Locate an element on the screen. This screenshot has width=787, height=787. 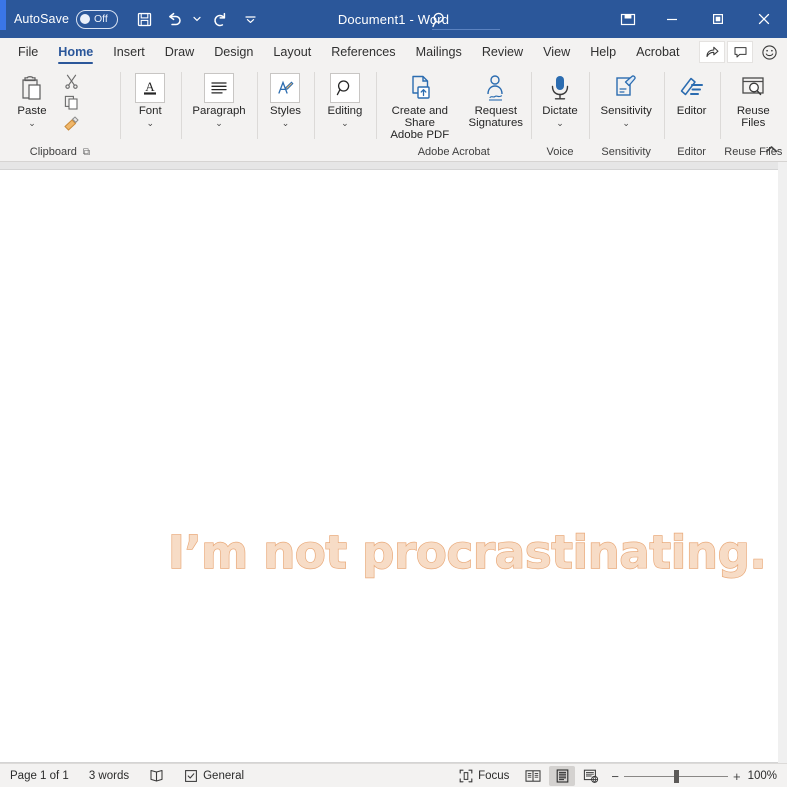
sensitivity-status-label: General is located at coordinates (224, 775).